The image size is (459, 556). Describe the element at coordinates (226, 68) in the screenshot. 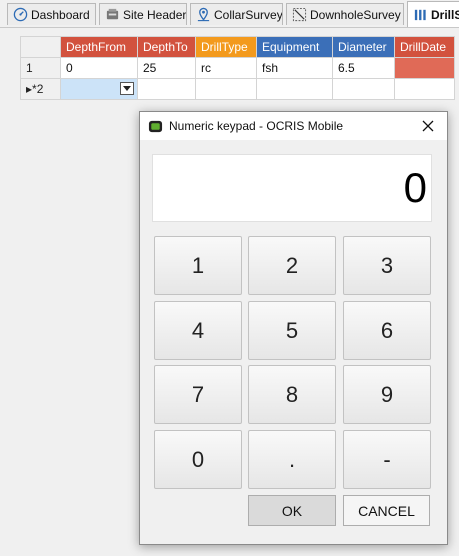

I see `cell-drilltype: rc` at that location.